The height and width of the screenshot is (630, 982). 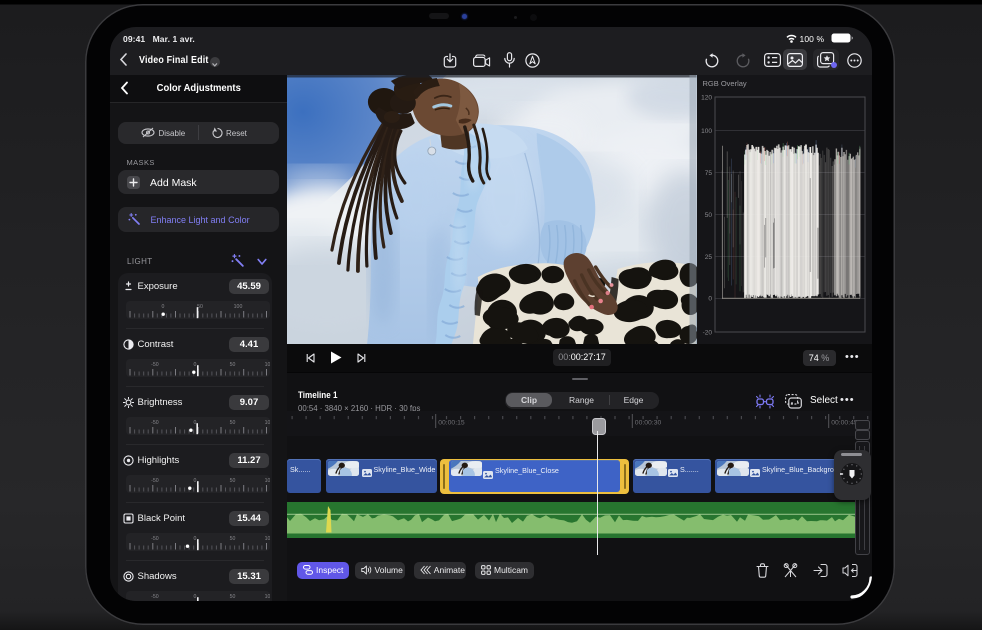 I want to click on svg-text: 00:00:30, so click(x=648, y=423).